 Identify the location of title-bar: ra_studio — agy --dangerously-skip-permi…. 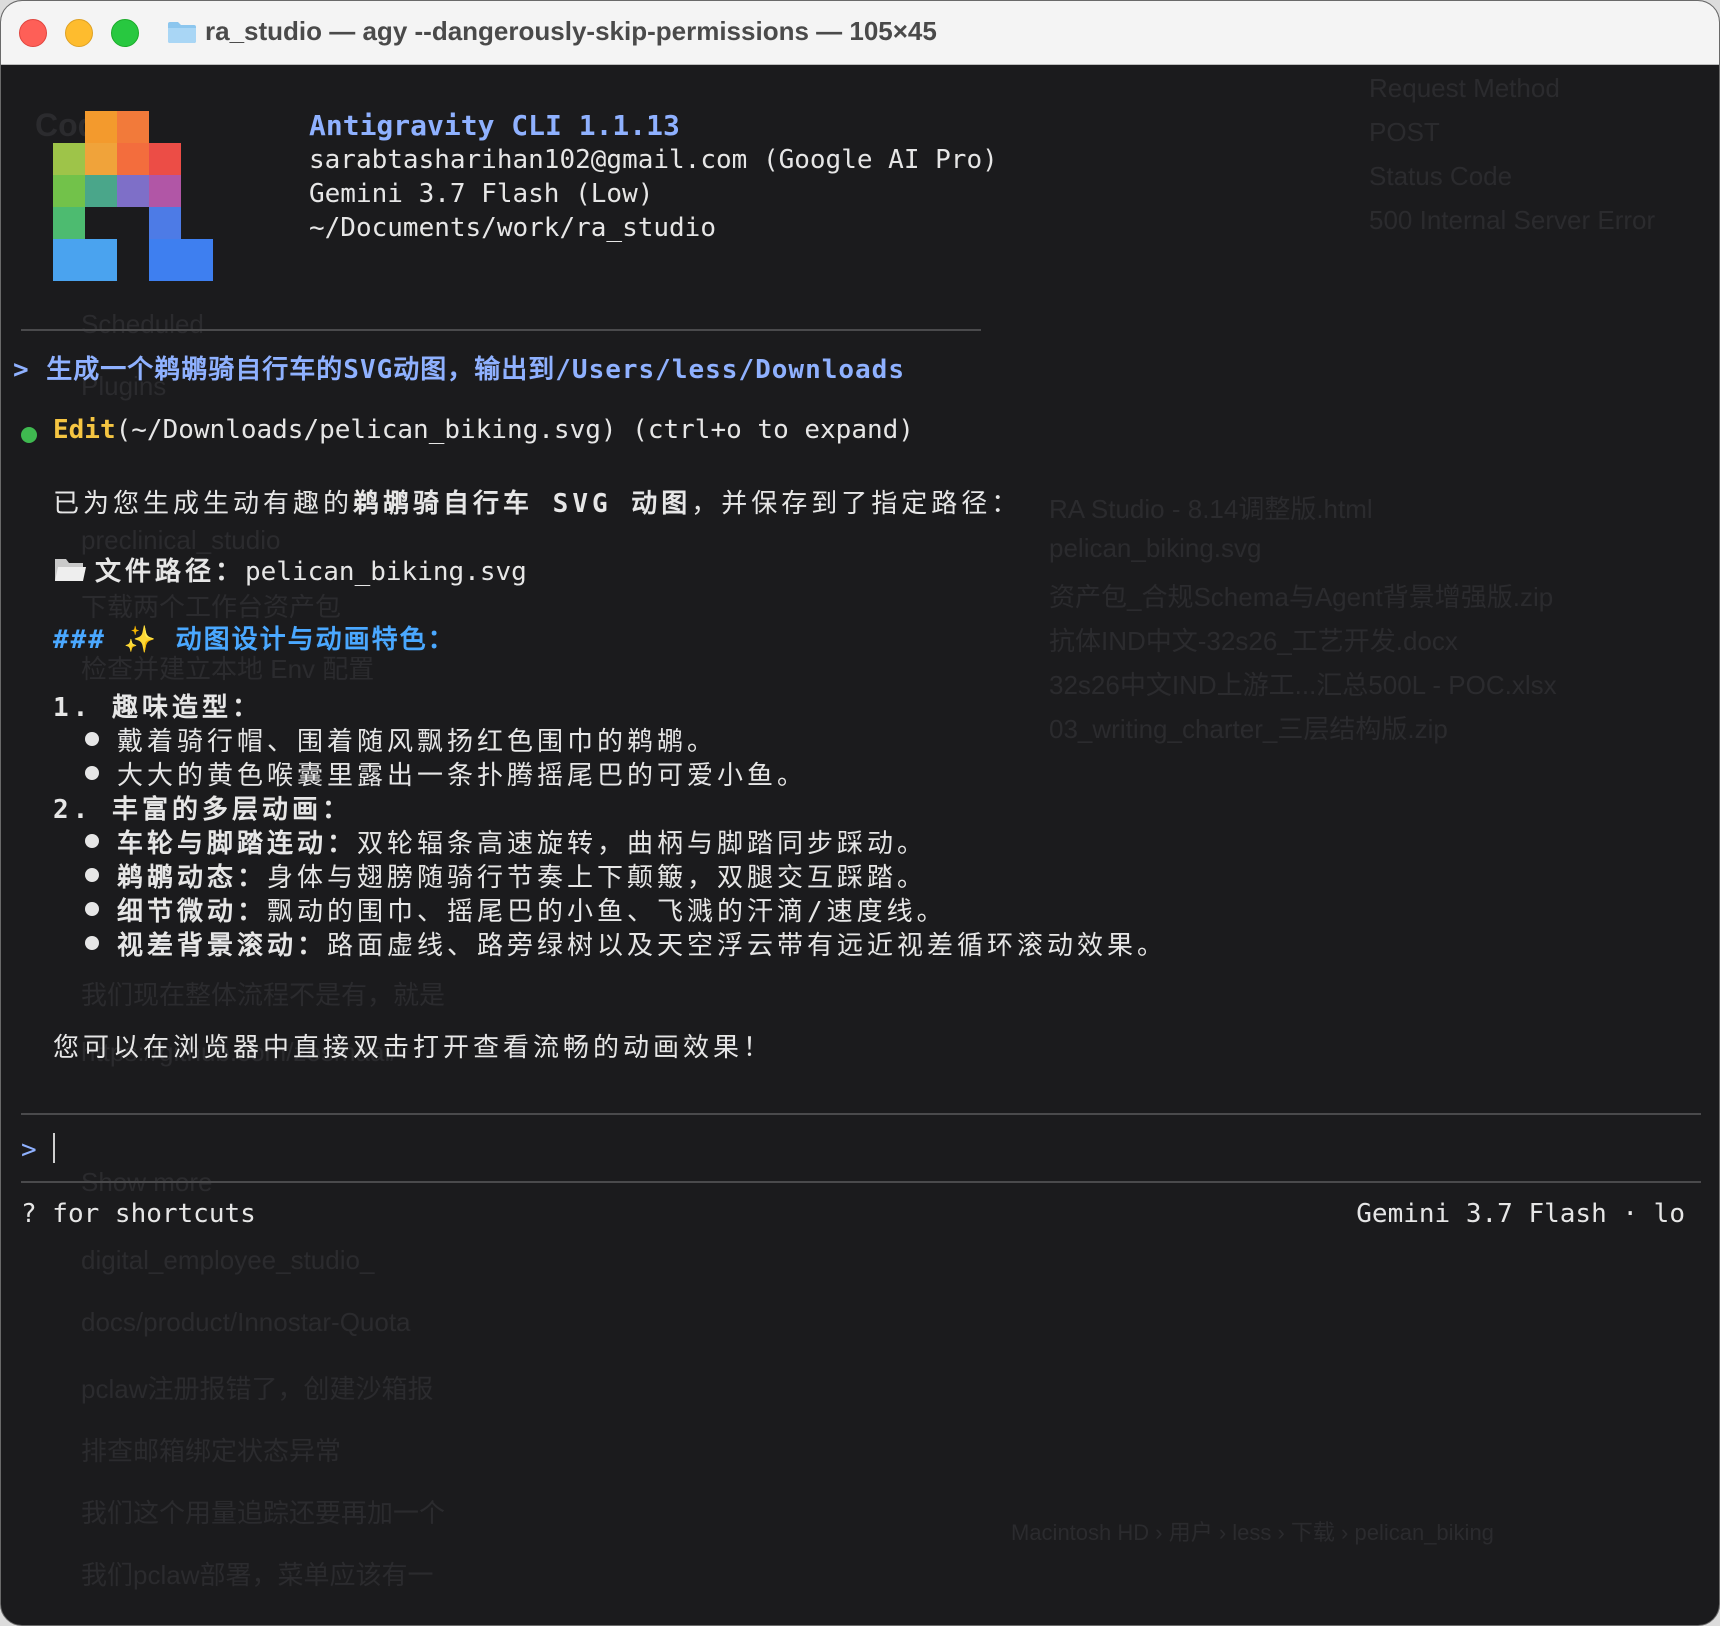
(860, 33).